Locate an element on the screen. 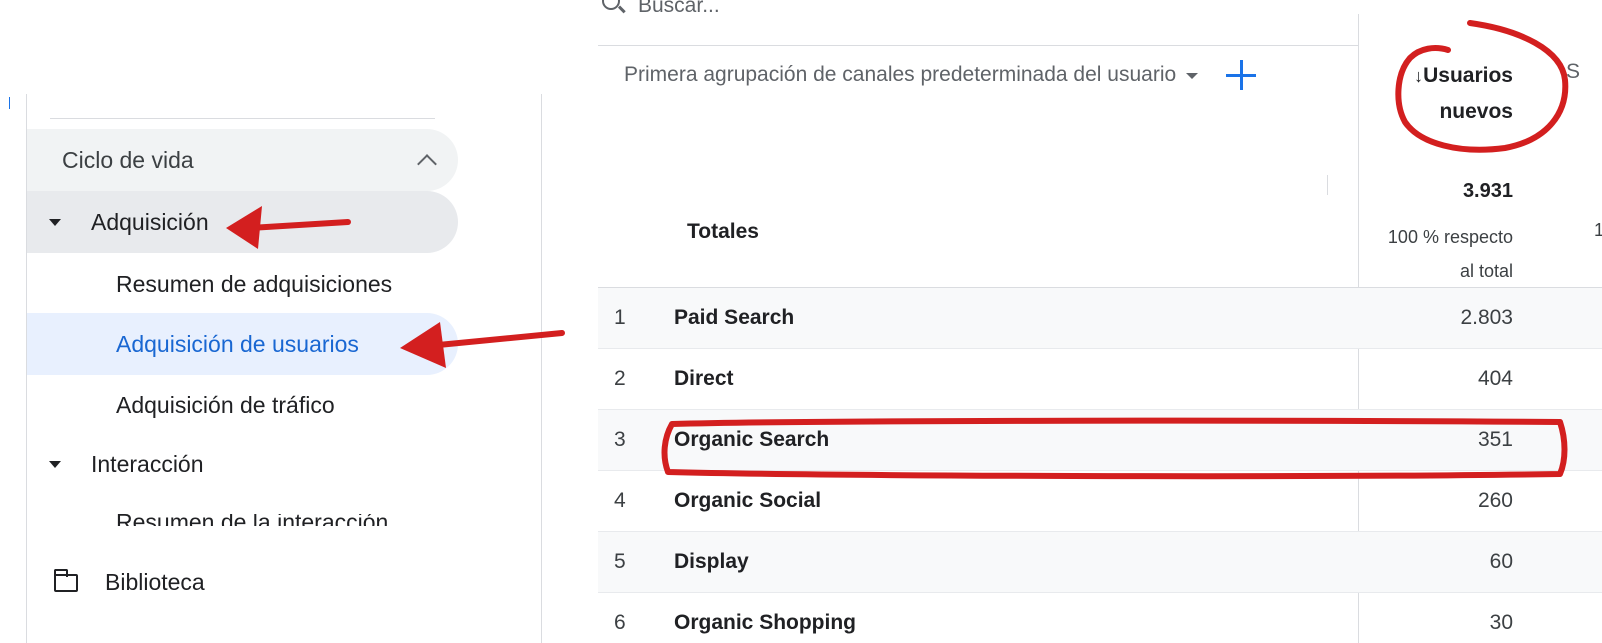  next-column-total: 1 is located at coordinates (1598, 230).